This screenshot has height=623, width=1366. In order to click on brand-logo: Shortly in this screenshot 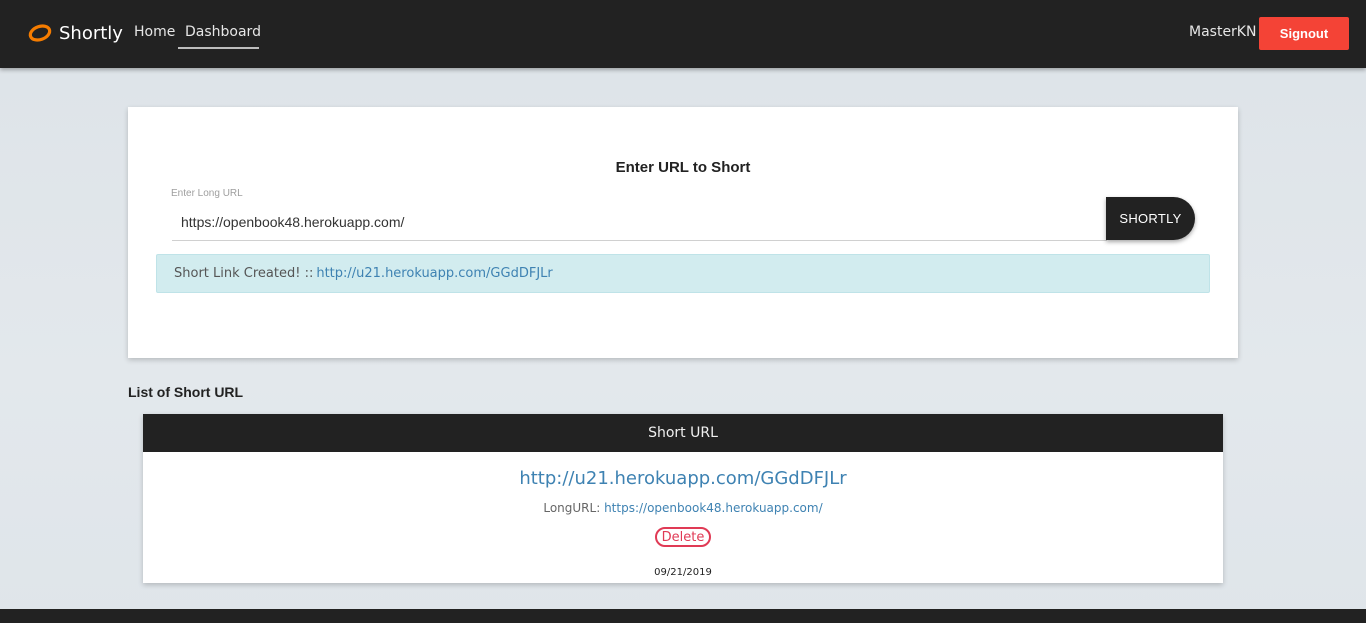, I will do `click(75, 33)`.